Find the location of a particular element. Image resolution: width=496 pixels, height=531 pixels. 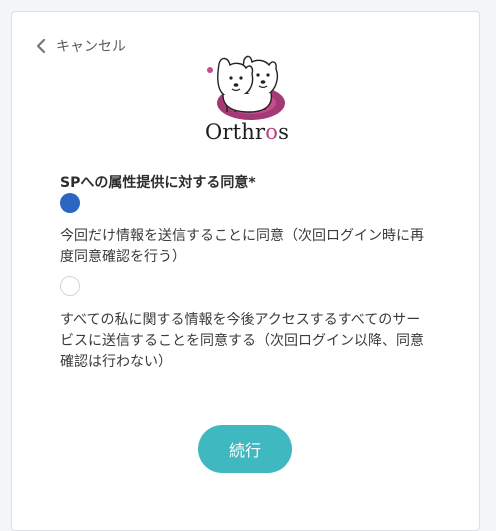

orthros-wordmark: Orthros is located at coordinates (247, 132).